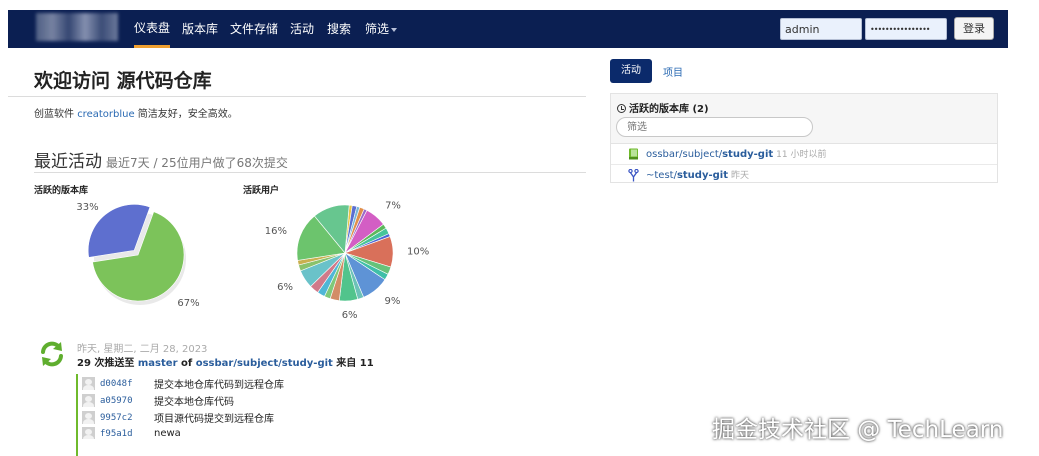 The image size is (1039, 456). I want to click on repo-entry: ~test/study-git 昨天, so click(697, 174).